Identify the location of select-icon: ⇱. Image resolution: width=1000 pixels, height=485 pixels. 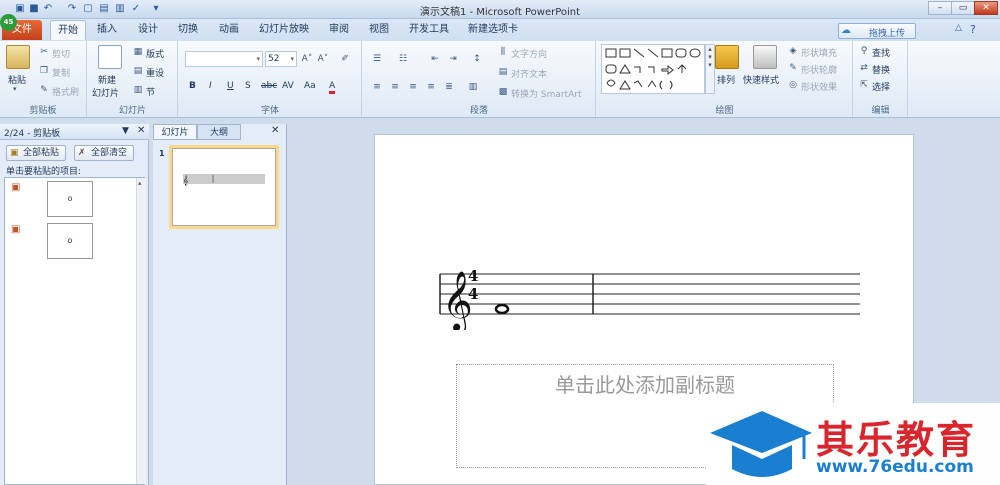
(864, 85).